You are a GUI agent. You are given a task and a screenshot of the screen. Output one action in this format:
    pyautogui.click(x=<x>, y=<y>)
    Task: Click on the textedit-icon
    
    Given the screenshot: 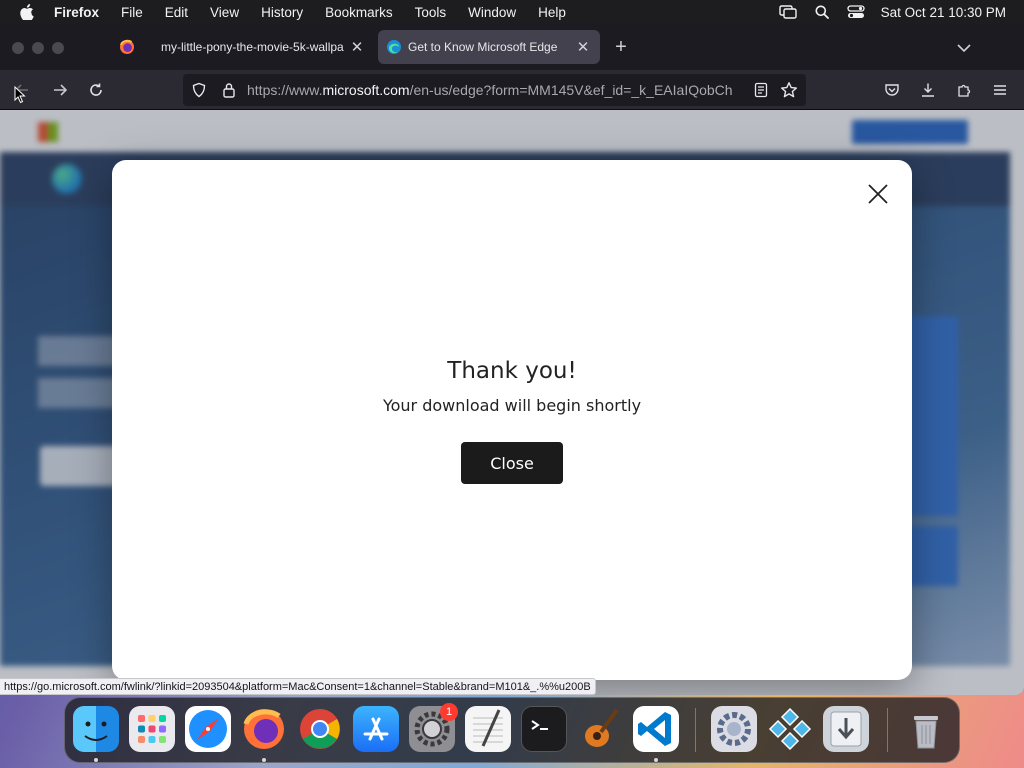 What is the action you would take?
    pyautogui.click(x=488, y=729)
    